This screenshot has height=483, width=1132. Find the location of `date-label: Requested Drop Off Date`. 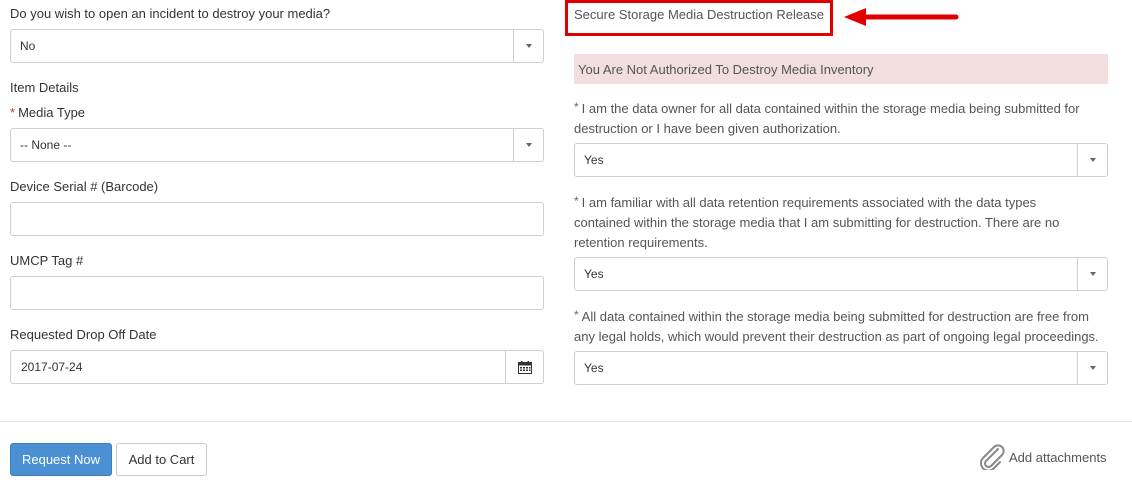

date-label: Requested Drop Off Date is located at coordinates (83, 334).